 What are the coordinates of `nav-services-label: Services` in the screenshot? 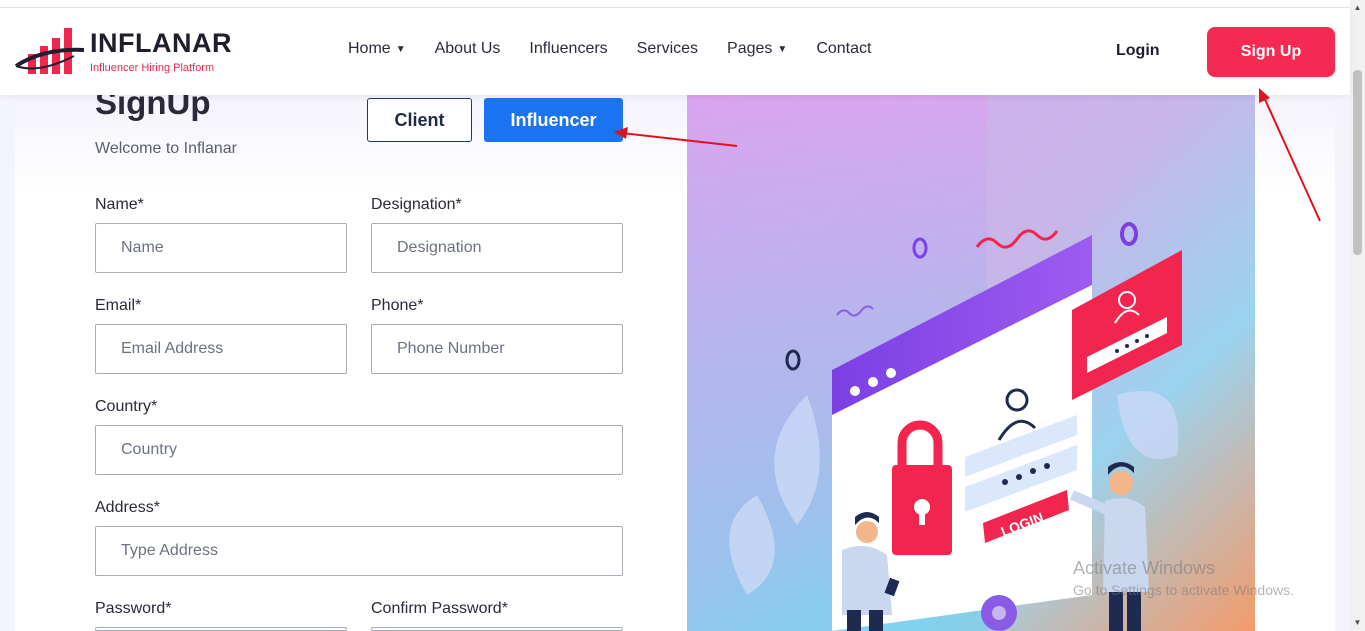 It's located at (667, 48).